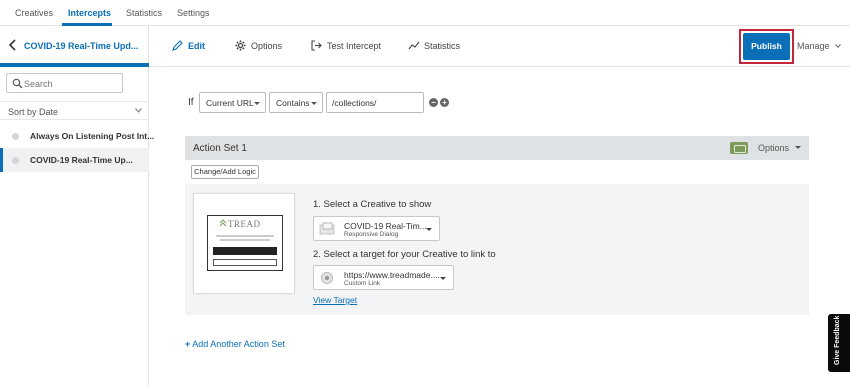 The height and width of the screenshot is (386, 850). Describe the element at coordinates (71, 83) in the screenshot. I see `search-input` at that location.